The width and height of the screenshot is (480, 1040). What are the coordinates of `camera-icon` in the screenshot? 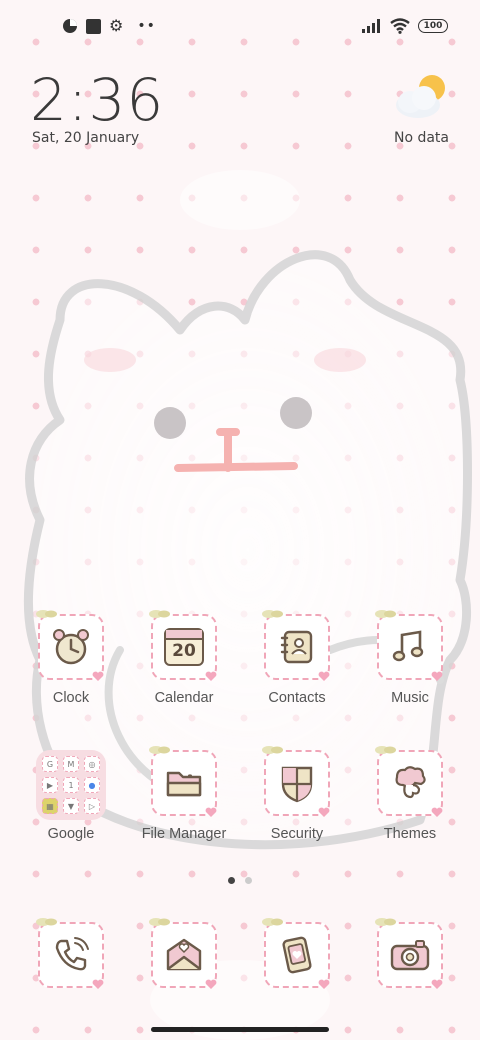 It's located at (410, 955).